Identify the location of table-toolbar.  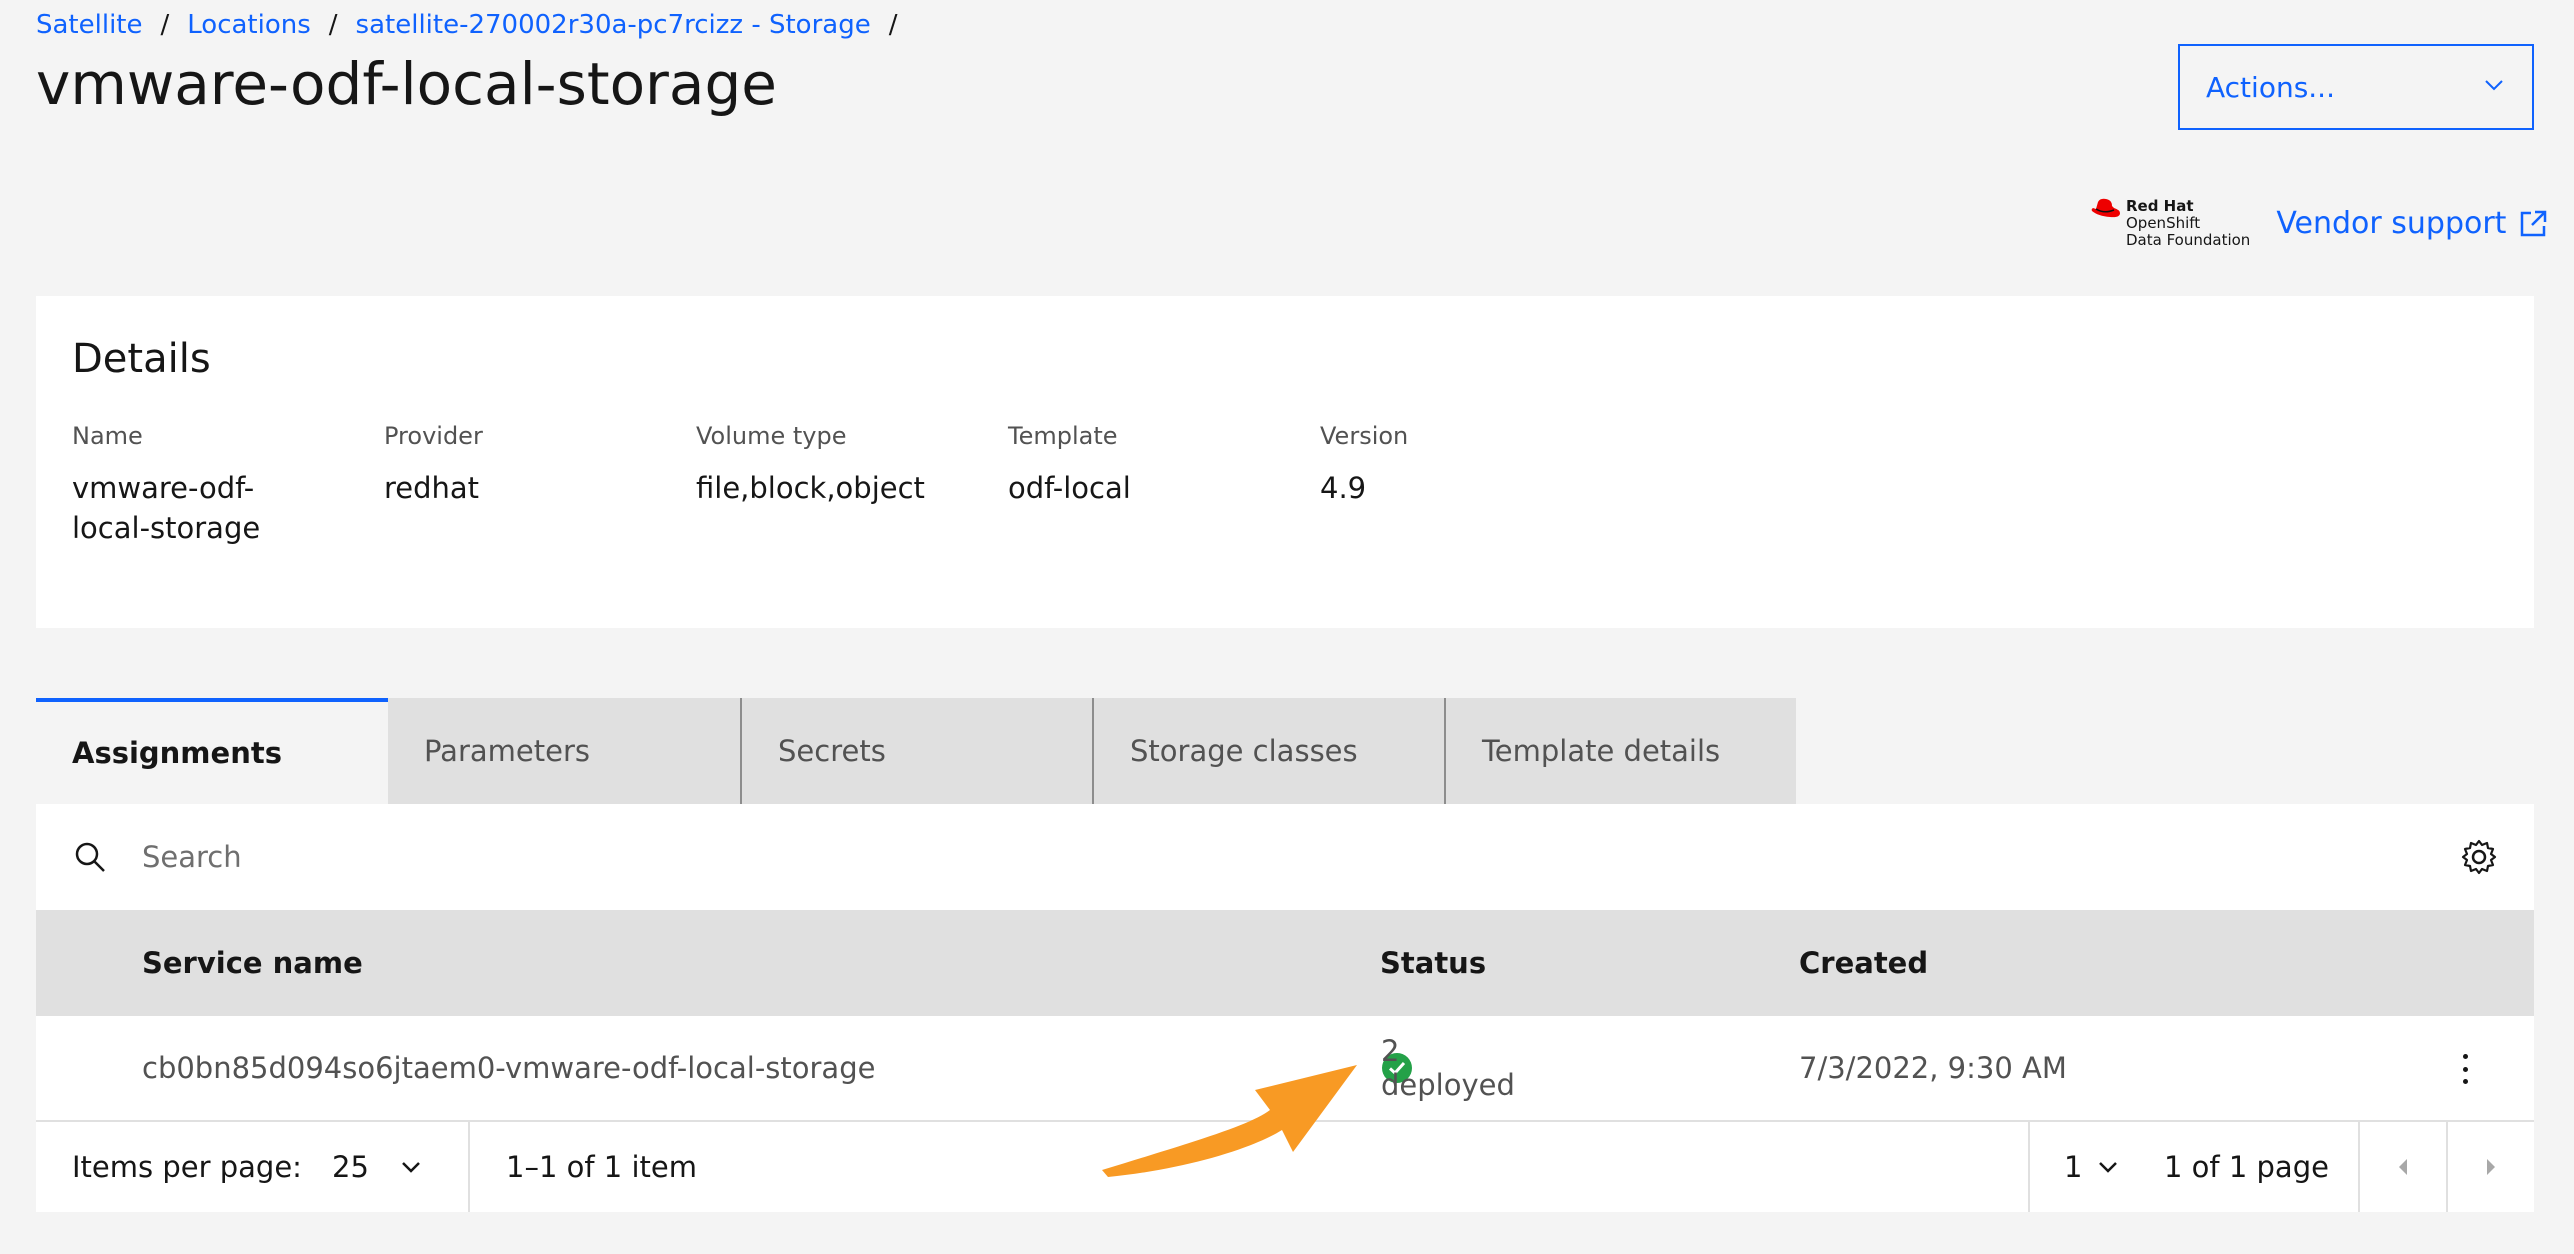
(1285, 857).